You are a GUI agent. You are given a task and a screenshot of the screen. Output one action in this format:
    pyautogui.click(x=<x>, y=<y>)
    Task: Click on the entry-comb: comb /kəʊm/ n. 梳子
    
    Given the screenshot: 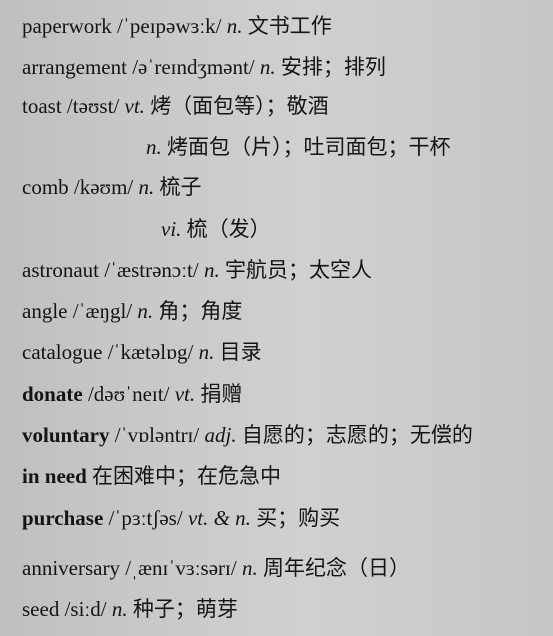 What is the action you would take?
    pyautogui.click(x=112, y=187)
    